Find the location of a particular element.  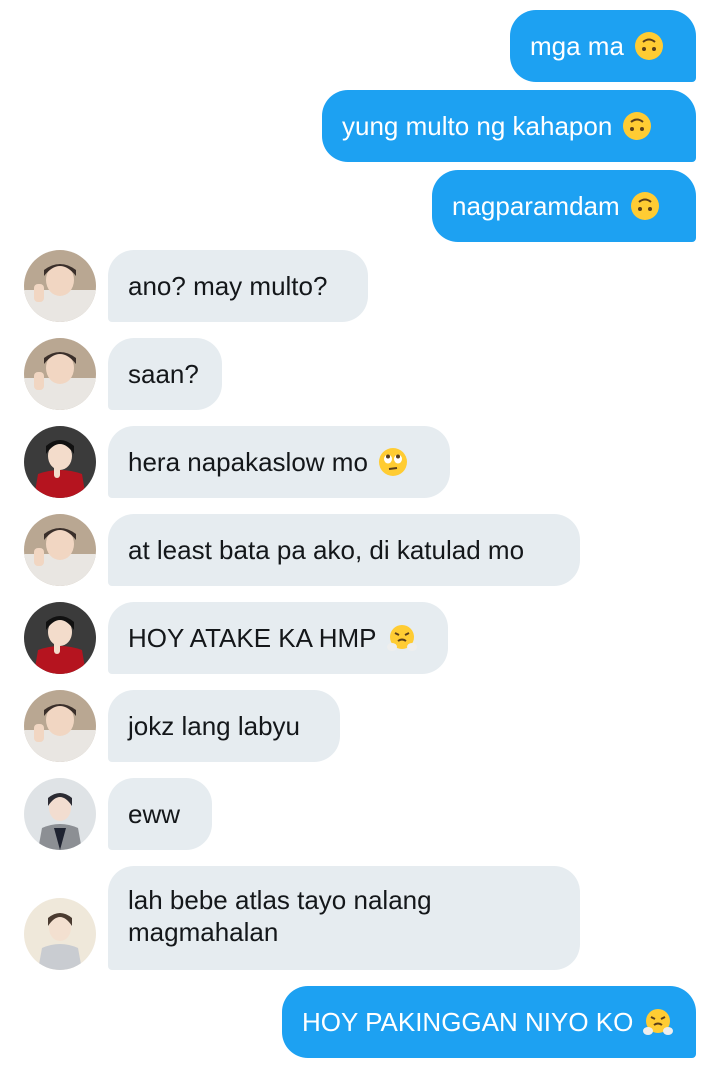

received-message-bubble: hera napakaslow mo is located at coordinates (279, 462).